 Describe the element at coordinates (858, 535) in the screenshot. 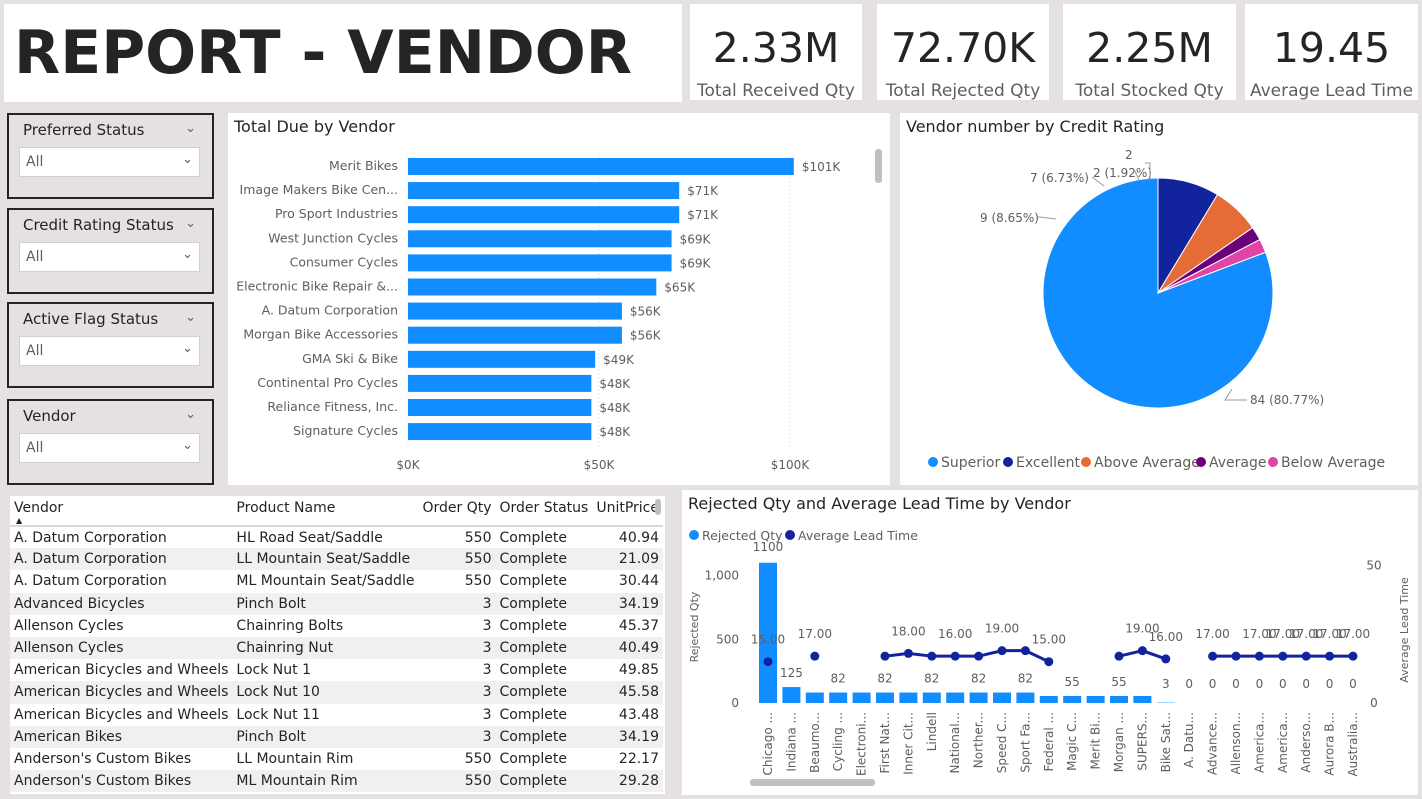

I see `legend-label: Average Lead Time` at that location.